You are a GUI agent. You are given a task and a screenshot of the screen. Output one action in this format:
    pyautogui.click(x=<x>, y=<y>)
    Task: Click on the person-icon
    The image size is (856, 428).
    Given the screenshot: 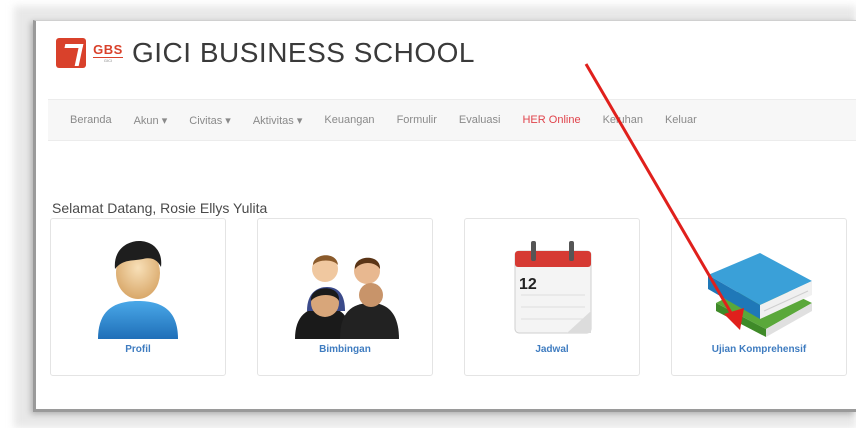 What is the action you would take?
    pyautogui.click(x=138, y=290)
    